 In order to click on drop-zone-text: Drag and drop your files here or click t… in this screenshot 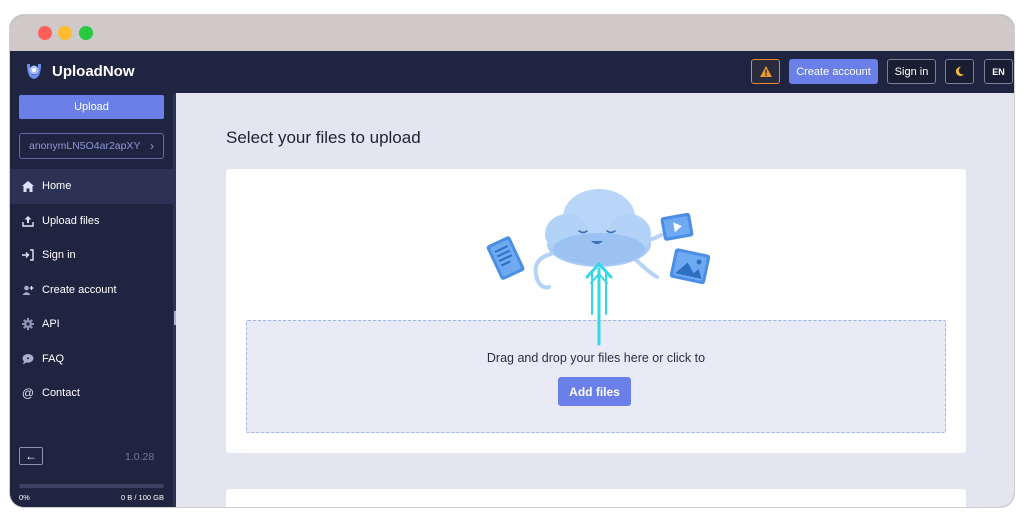, I will do `click(596, 358)`.